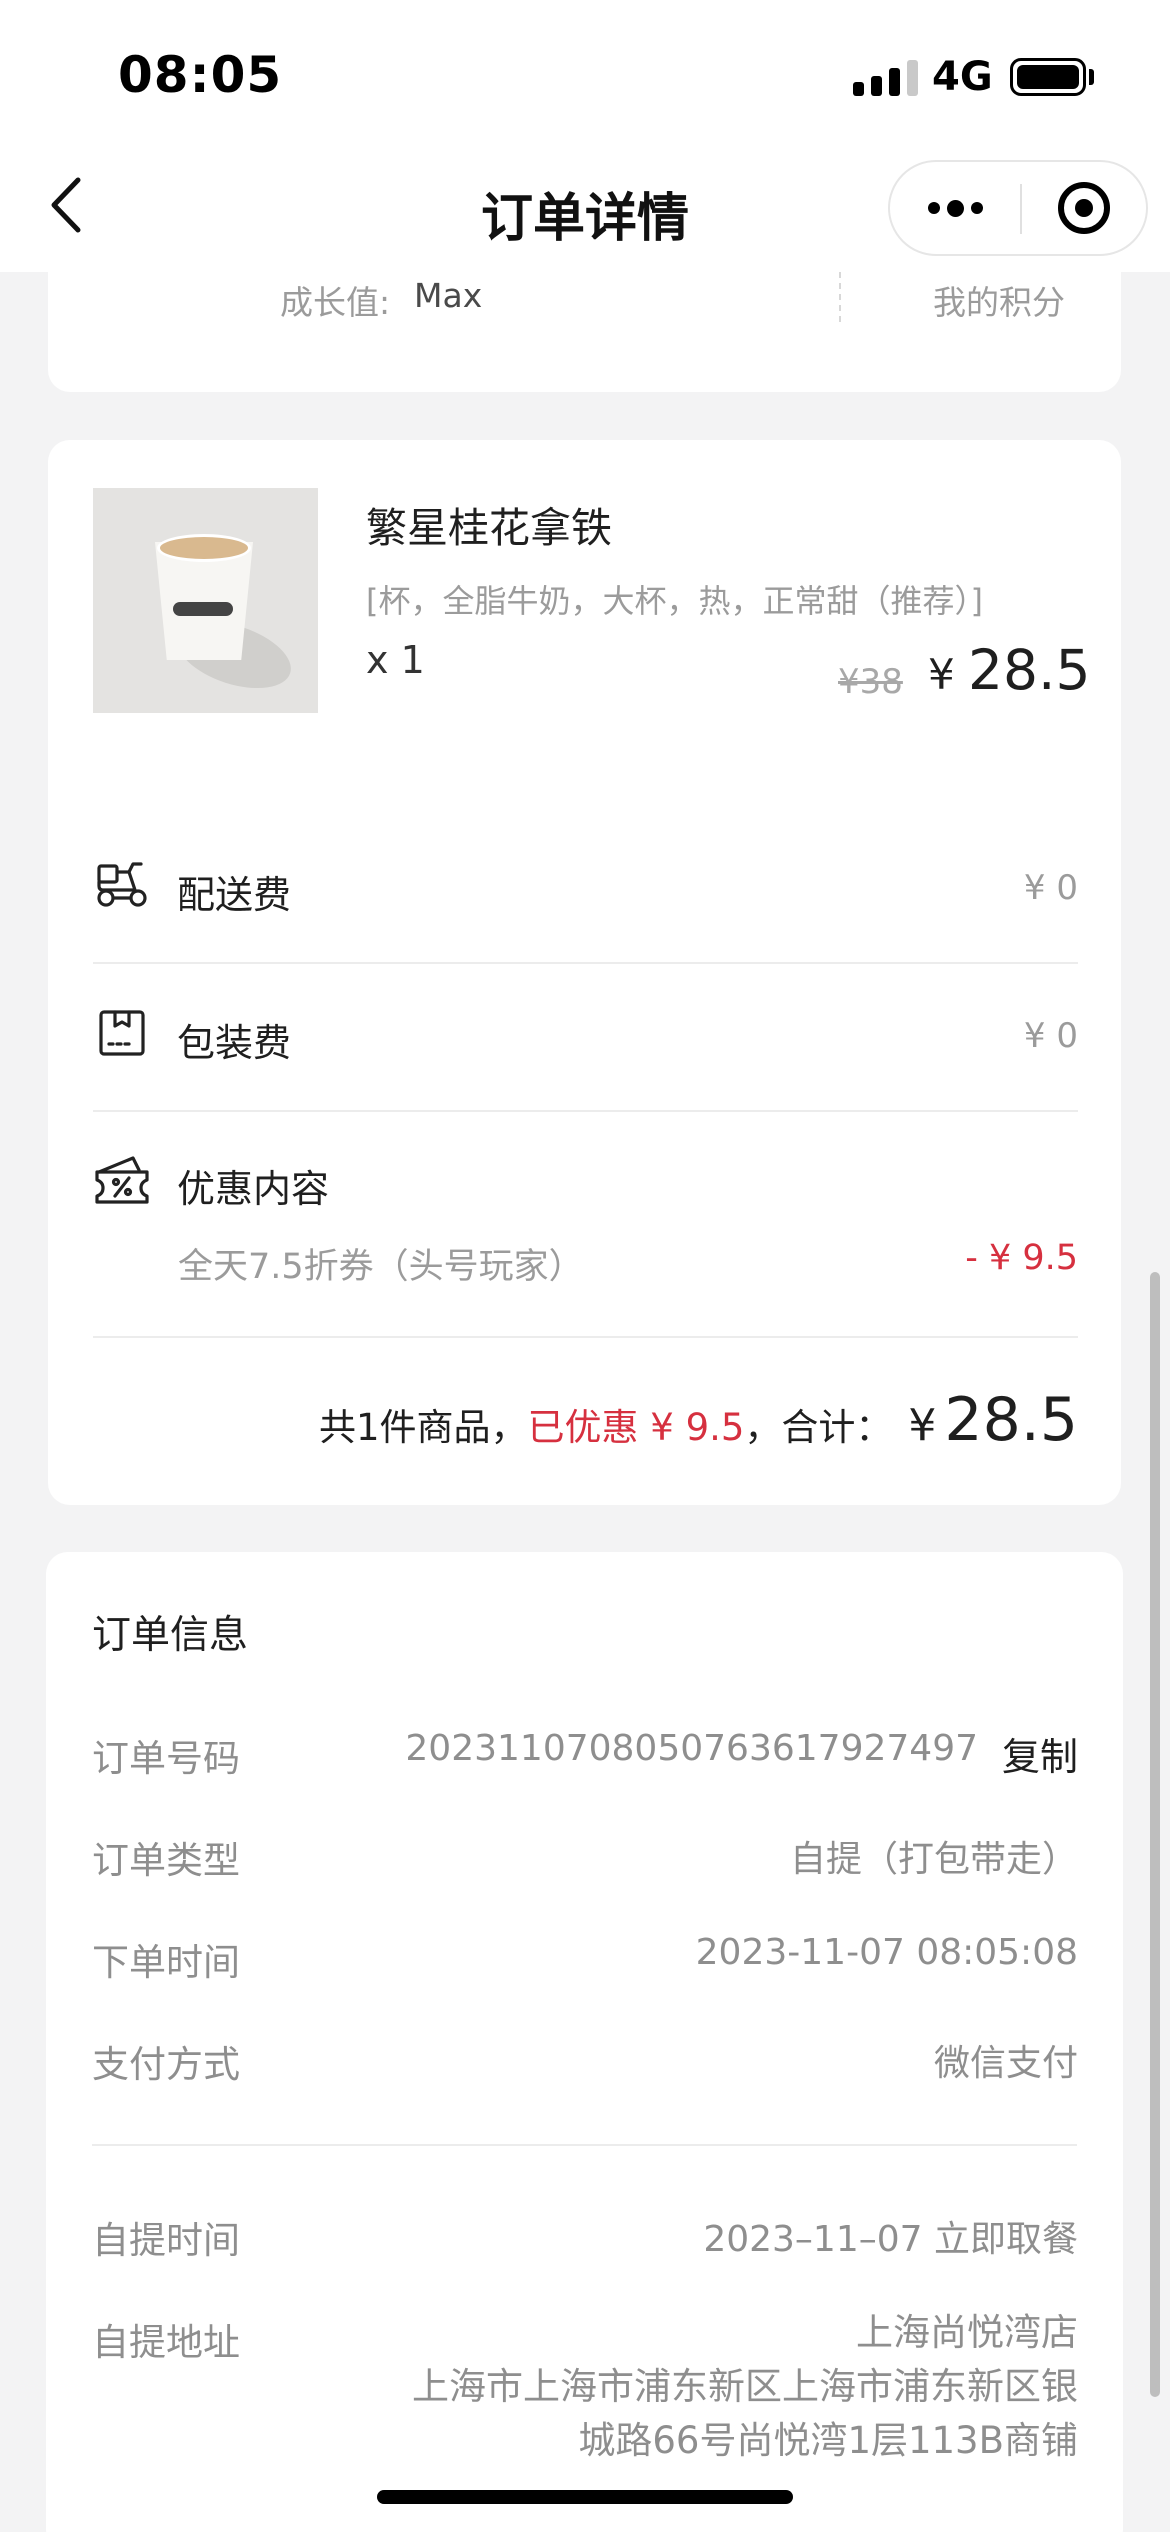 The width and height of the screenshot is (1170, 2532). I want to click on network-type: 4G, so click(962, 77).